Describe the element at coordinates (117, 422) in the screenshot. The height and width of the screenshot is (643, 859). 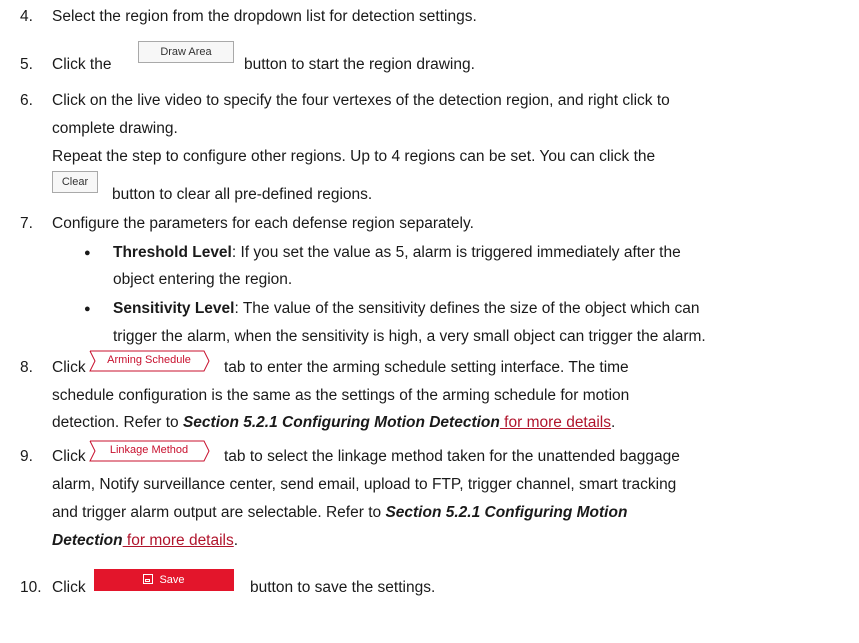
I see `text-run: detection. Refer to` at that location.